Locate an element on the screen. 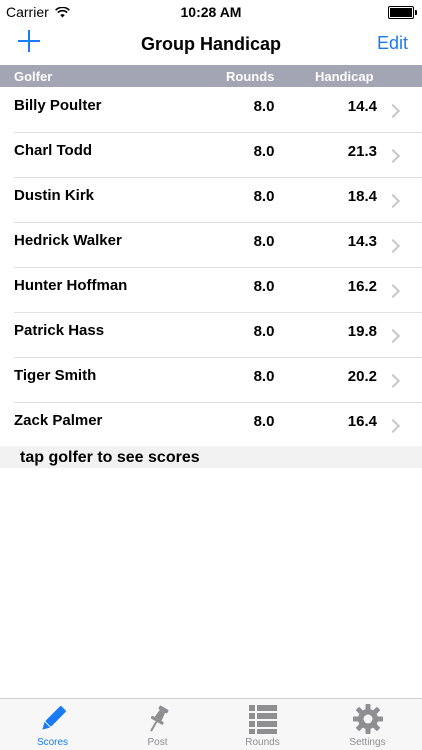 The image size is (422, 750). table-row: Tiger Smith 8.0 20.2 is located at coordinates (218, 380).